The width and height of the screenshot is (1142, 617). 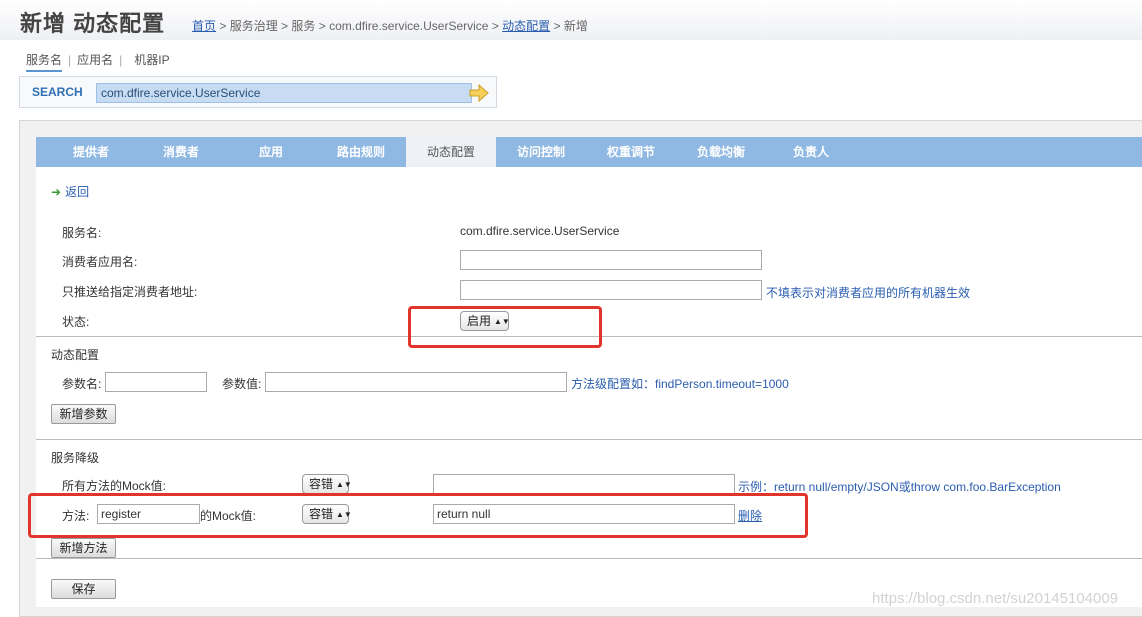 What do you see at coordinates (271, 152) in the screenshot?
I see `tab-applications: 应用` at bounding box center [271, 152].